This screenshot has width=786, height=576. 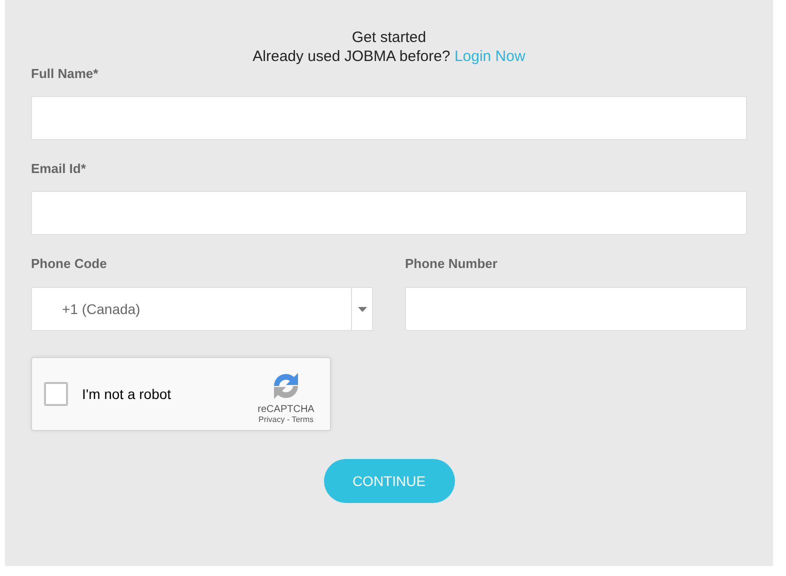 What do you see at coordinates (202, 309) in the screenshot?
I see `phone-code-dropdown: +1 (Canada)` at bounding box center [202, 309].